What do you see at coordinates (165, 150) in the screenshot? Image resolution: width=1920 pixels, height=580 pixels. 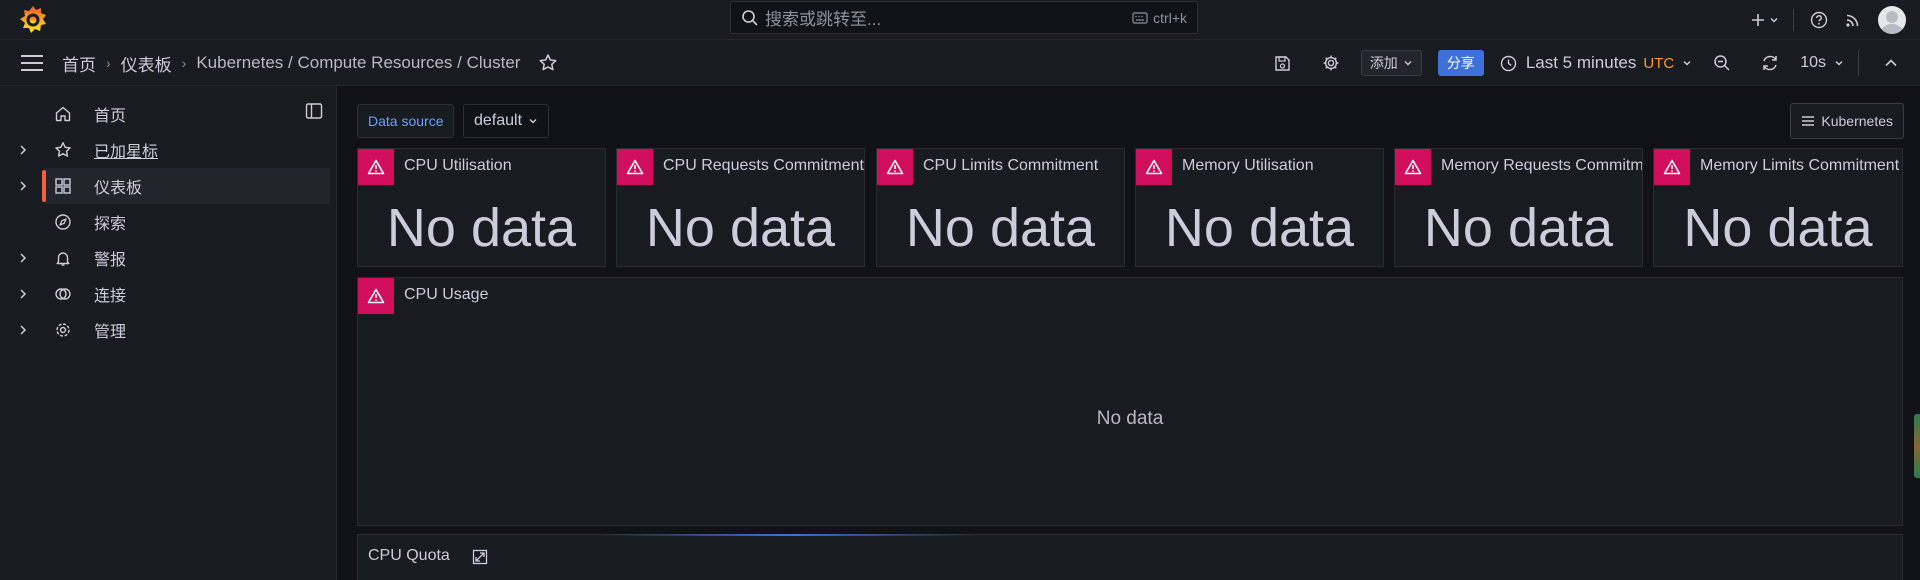 I see `sidebar-item-starred: 已加星标` at bounding box center [165, 150].